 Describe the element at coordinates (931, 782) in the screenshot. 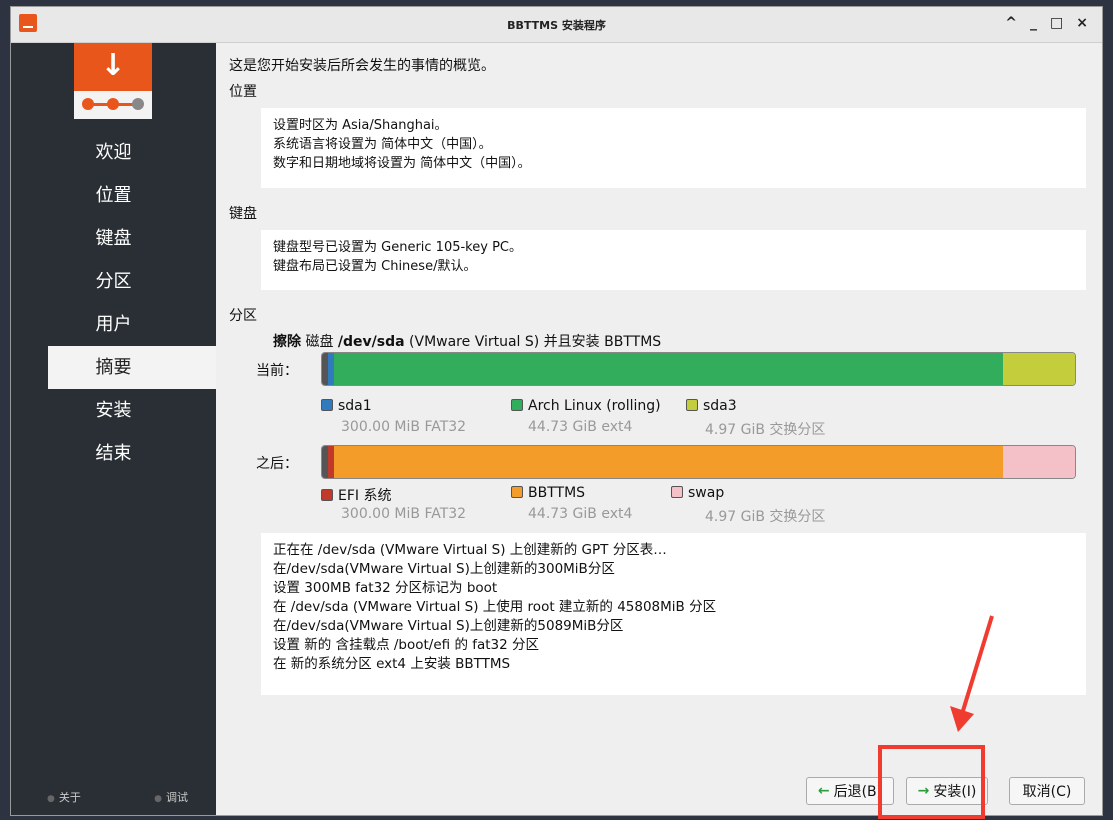

I see `install-highlight-box` at that location.